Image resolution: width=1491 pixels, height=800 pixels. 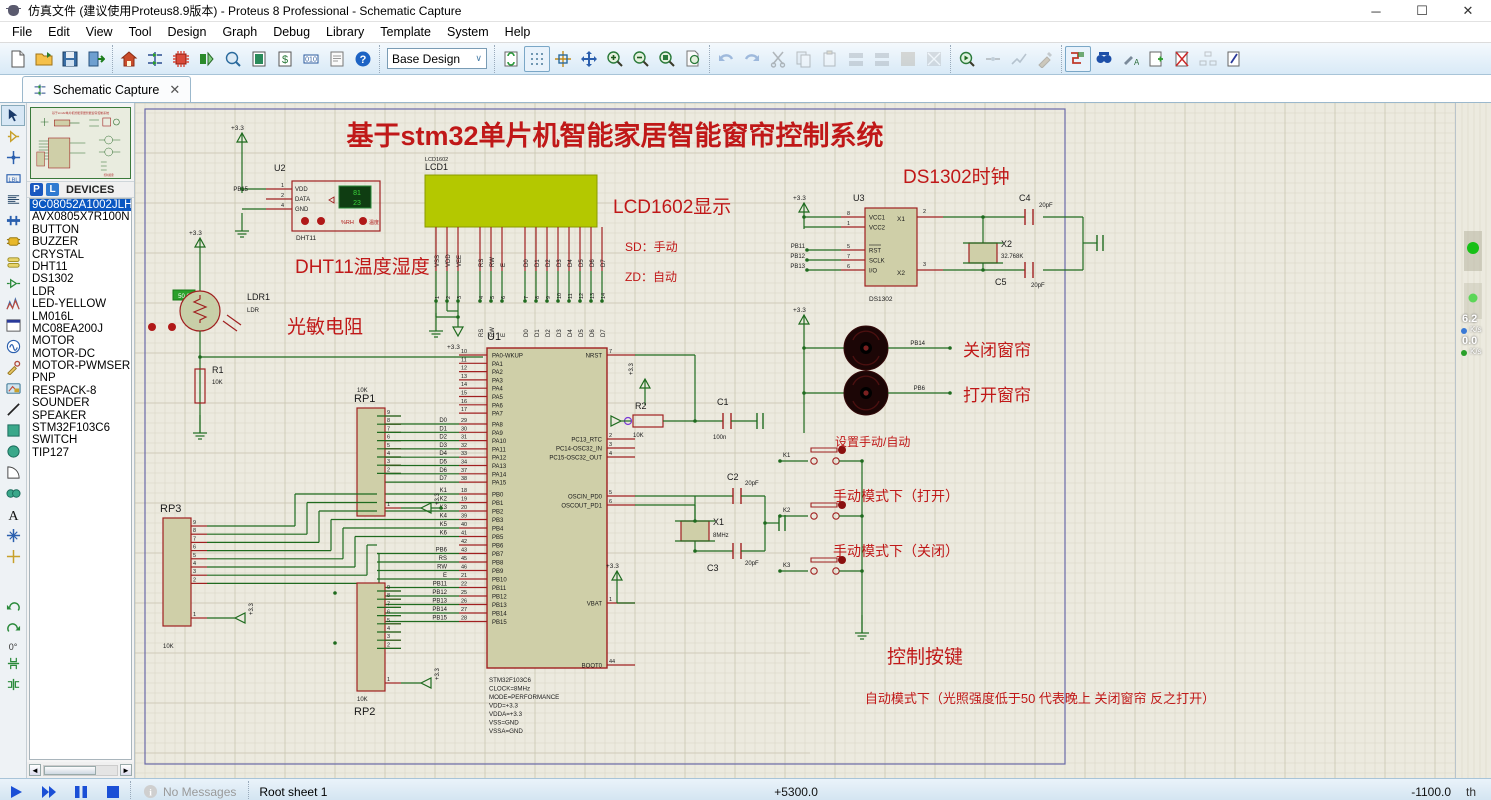 I want to click on pause-button, so click(x=81, y=791).